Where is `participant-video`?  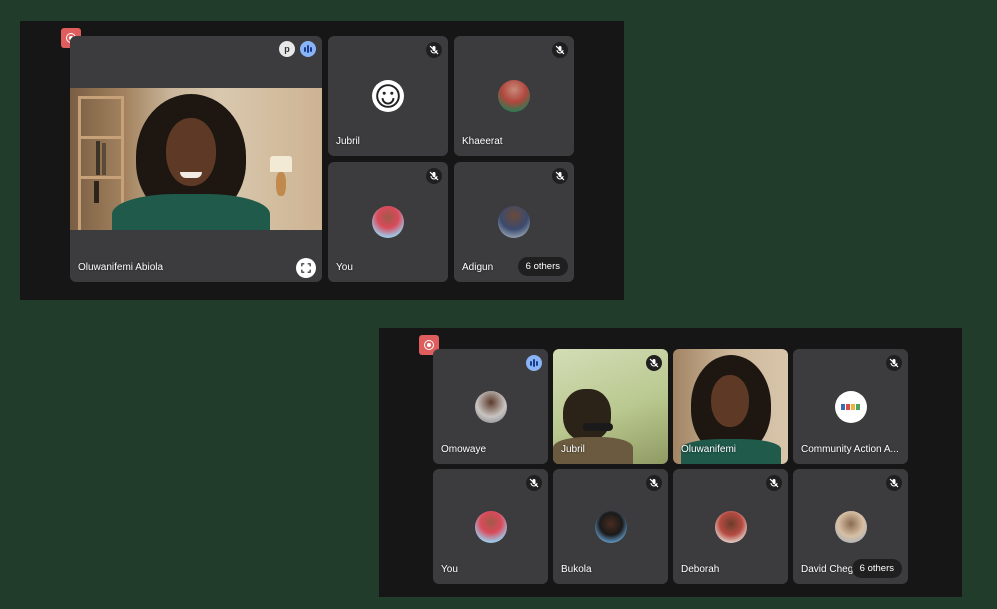
participant-video is located at coordinates (196, 159).